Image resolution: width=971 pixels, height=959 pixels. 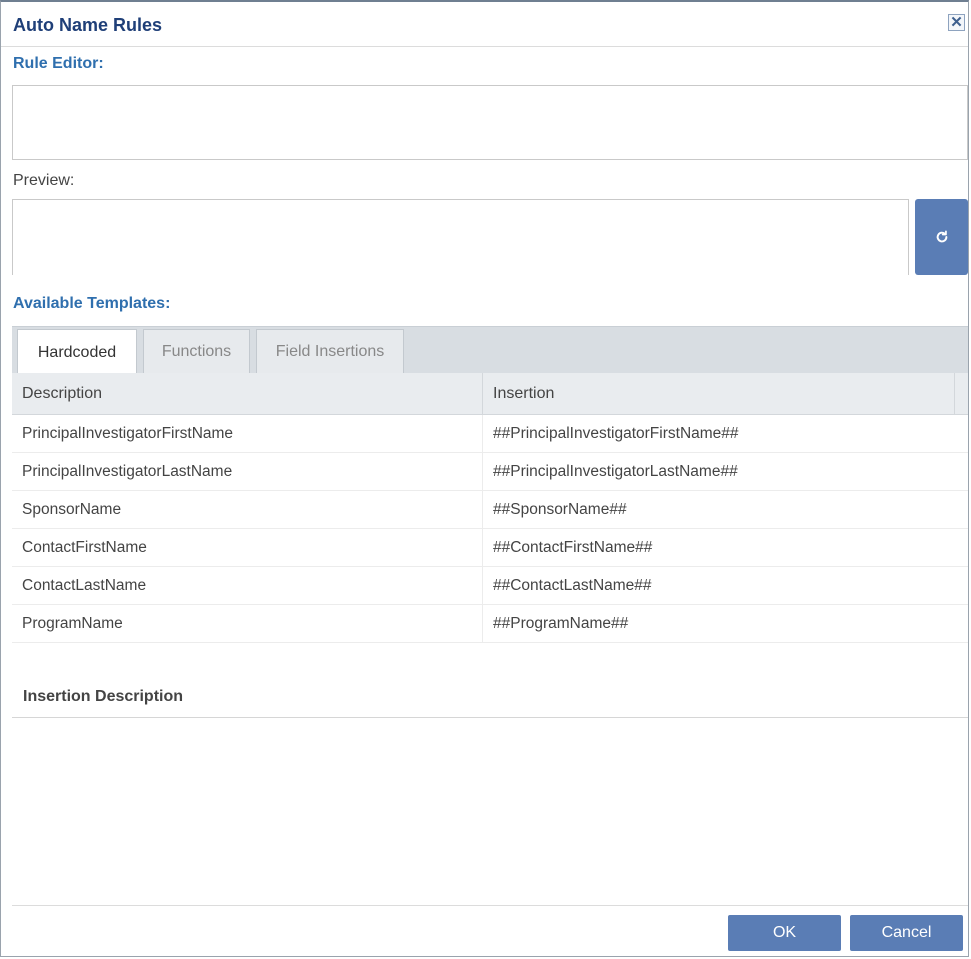 I want to click on footer-divider, so click(x=490, y=905).